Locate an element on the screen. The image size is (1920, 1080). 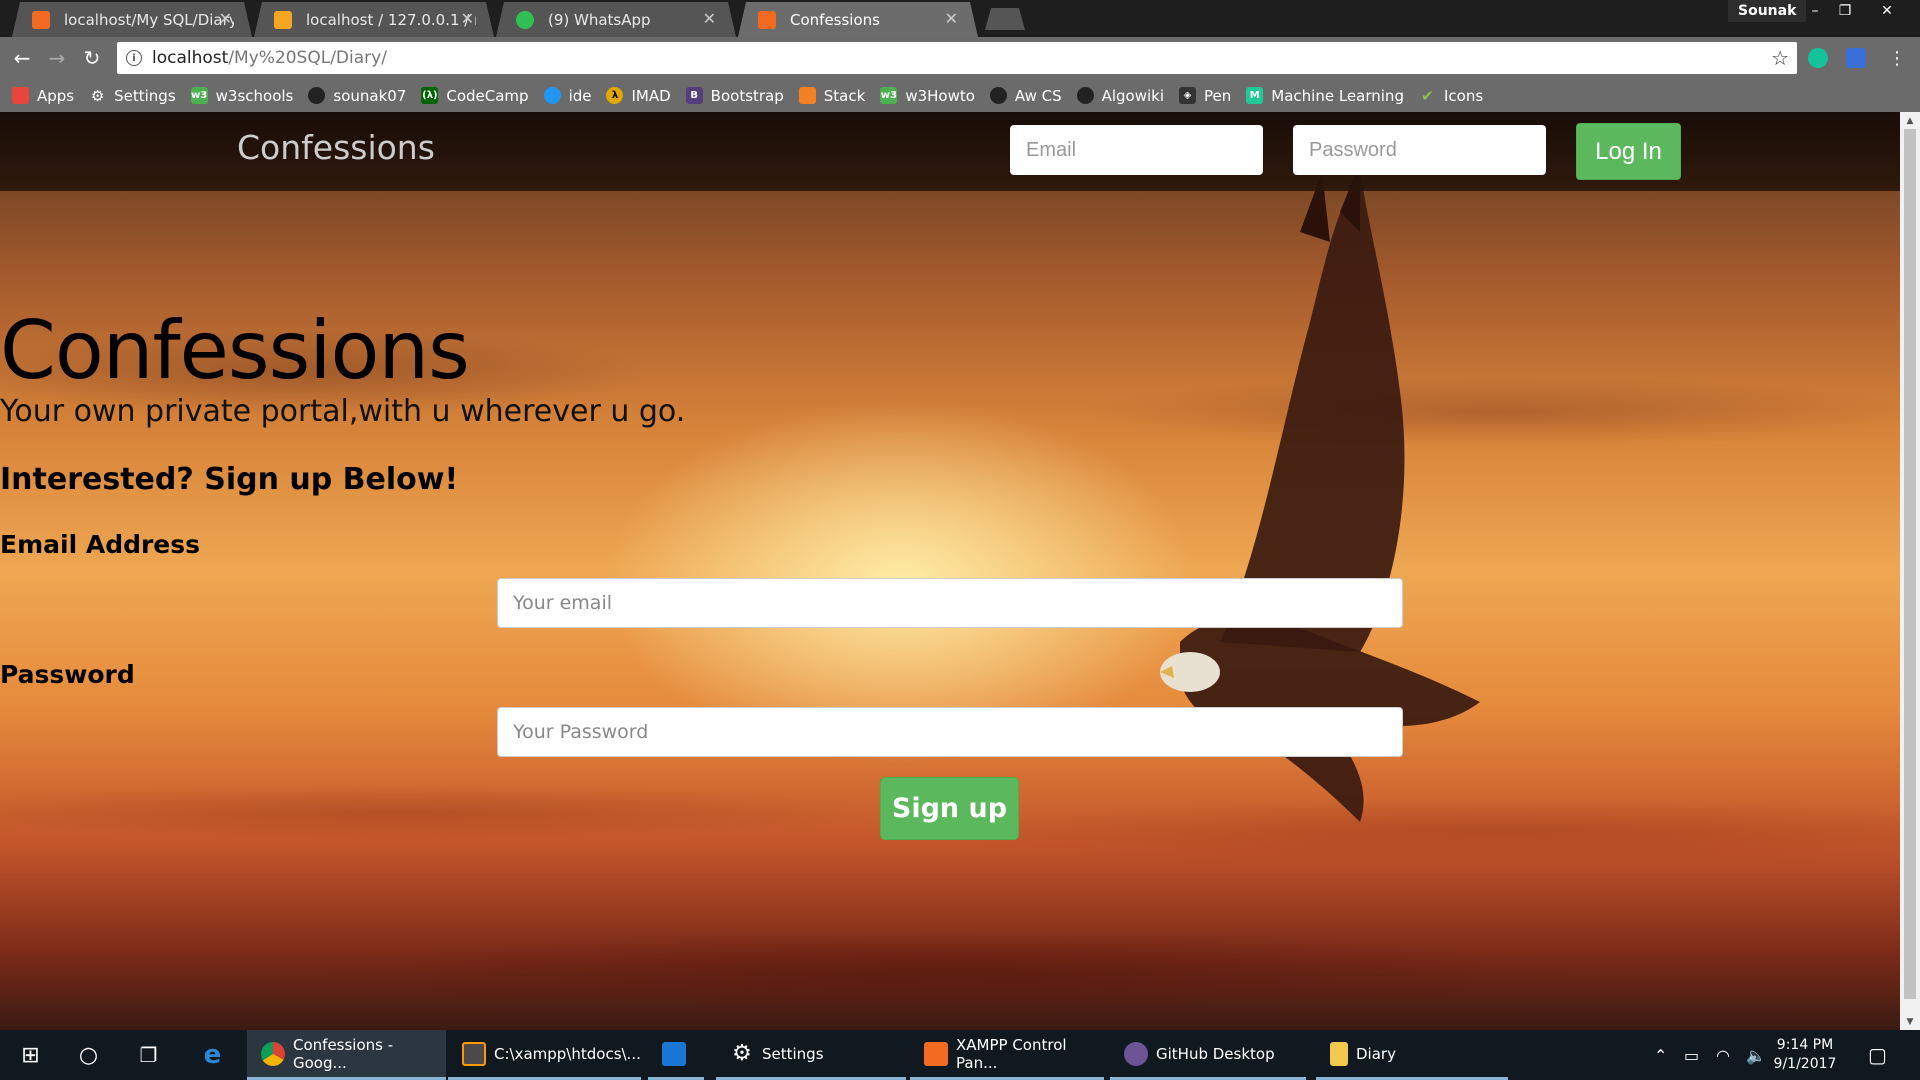
signup-button: Sign up is located at coordinates (949, 808).